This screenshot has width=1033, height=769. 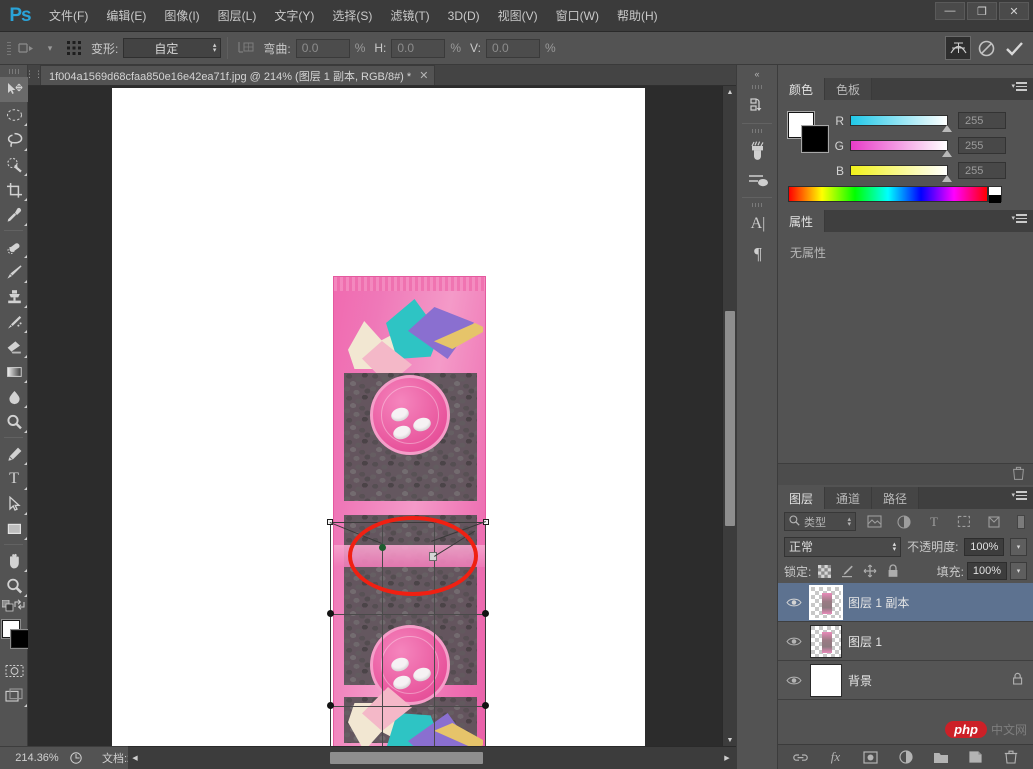 I want to click on brush-presets-panel-icon, so click(x=758, y=180).